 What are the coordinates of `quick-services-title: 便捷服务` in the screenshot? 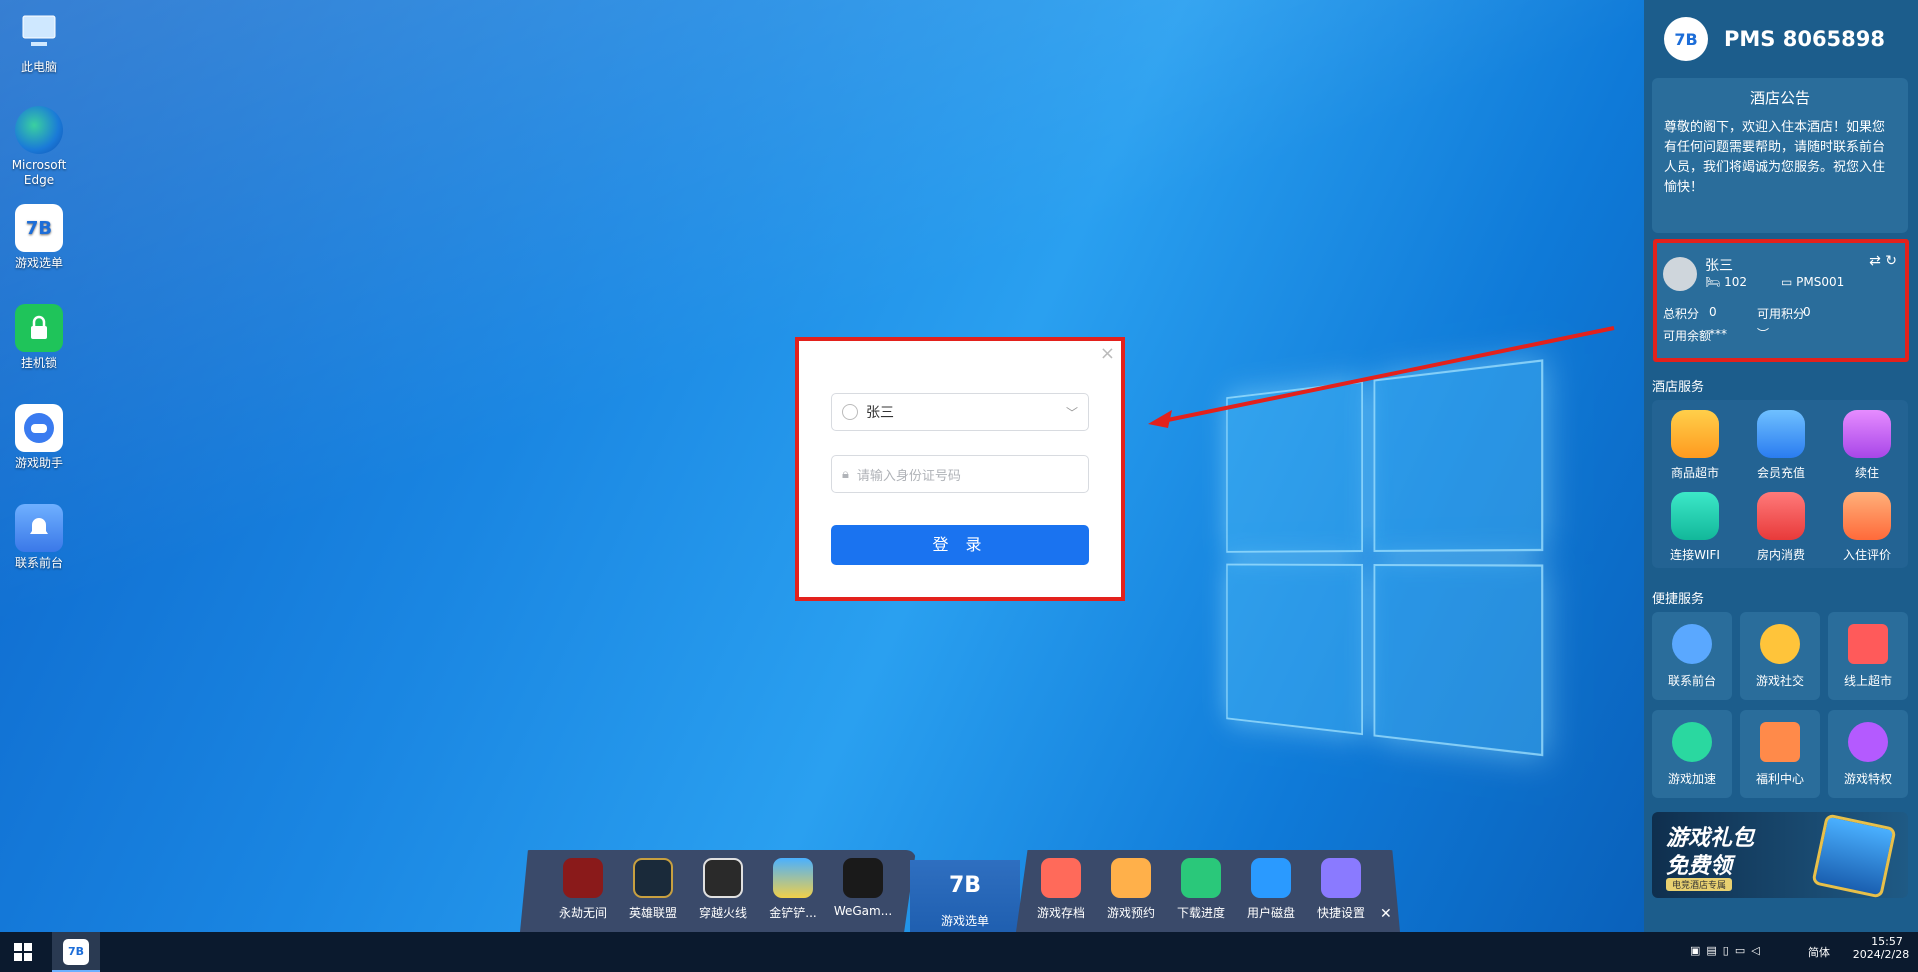 It's located at (1678, 597).